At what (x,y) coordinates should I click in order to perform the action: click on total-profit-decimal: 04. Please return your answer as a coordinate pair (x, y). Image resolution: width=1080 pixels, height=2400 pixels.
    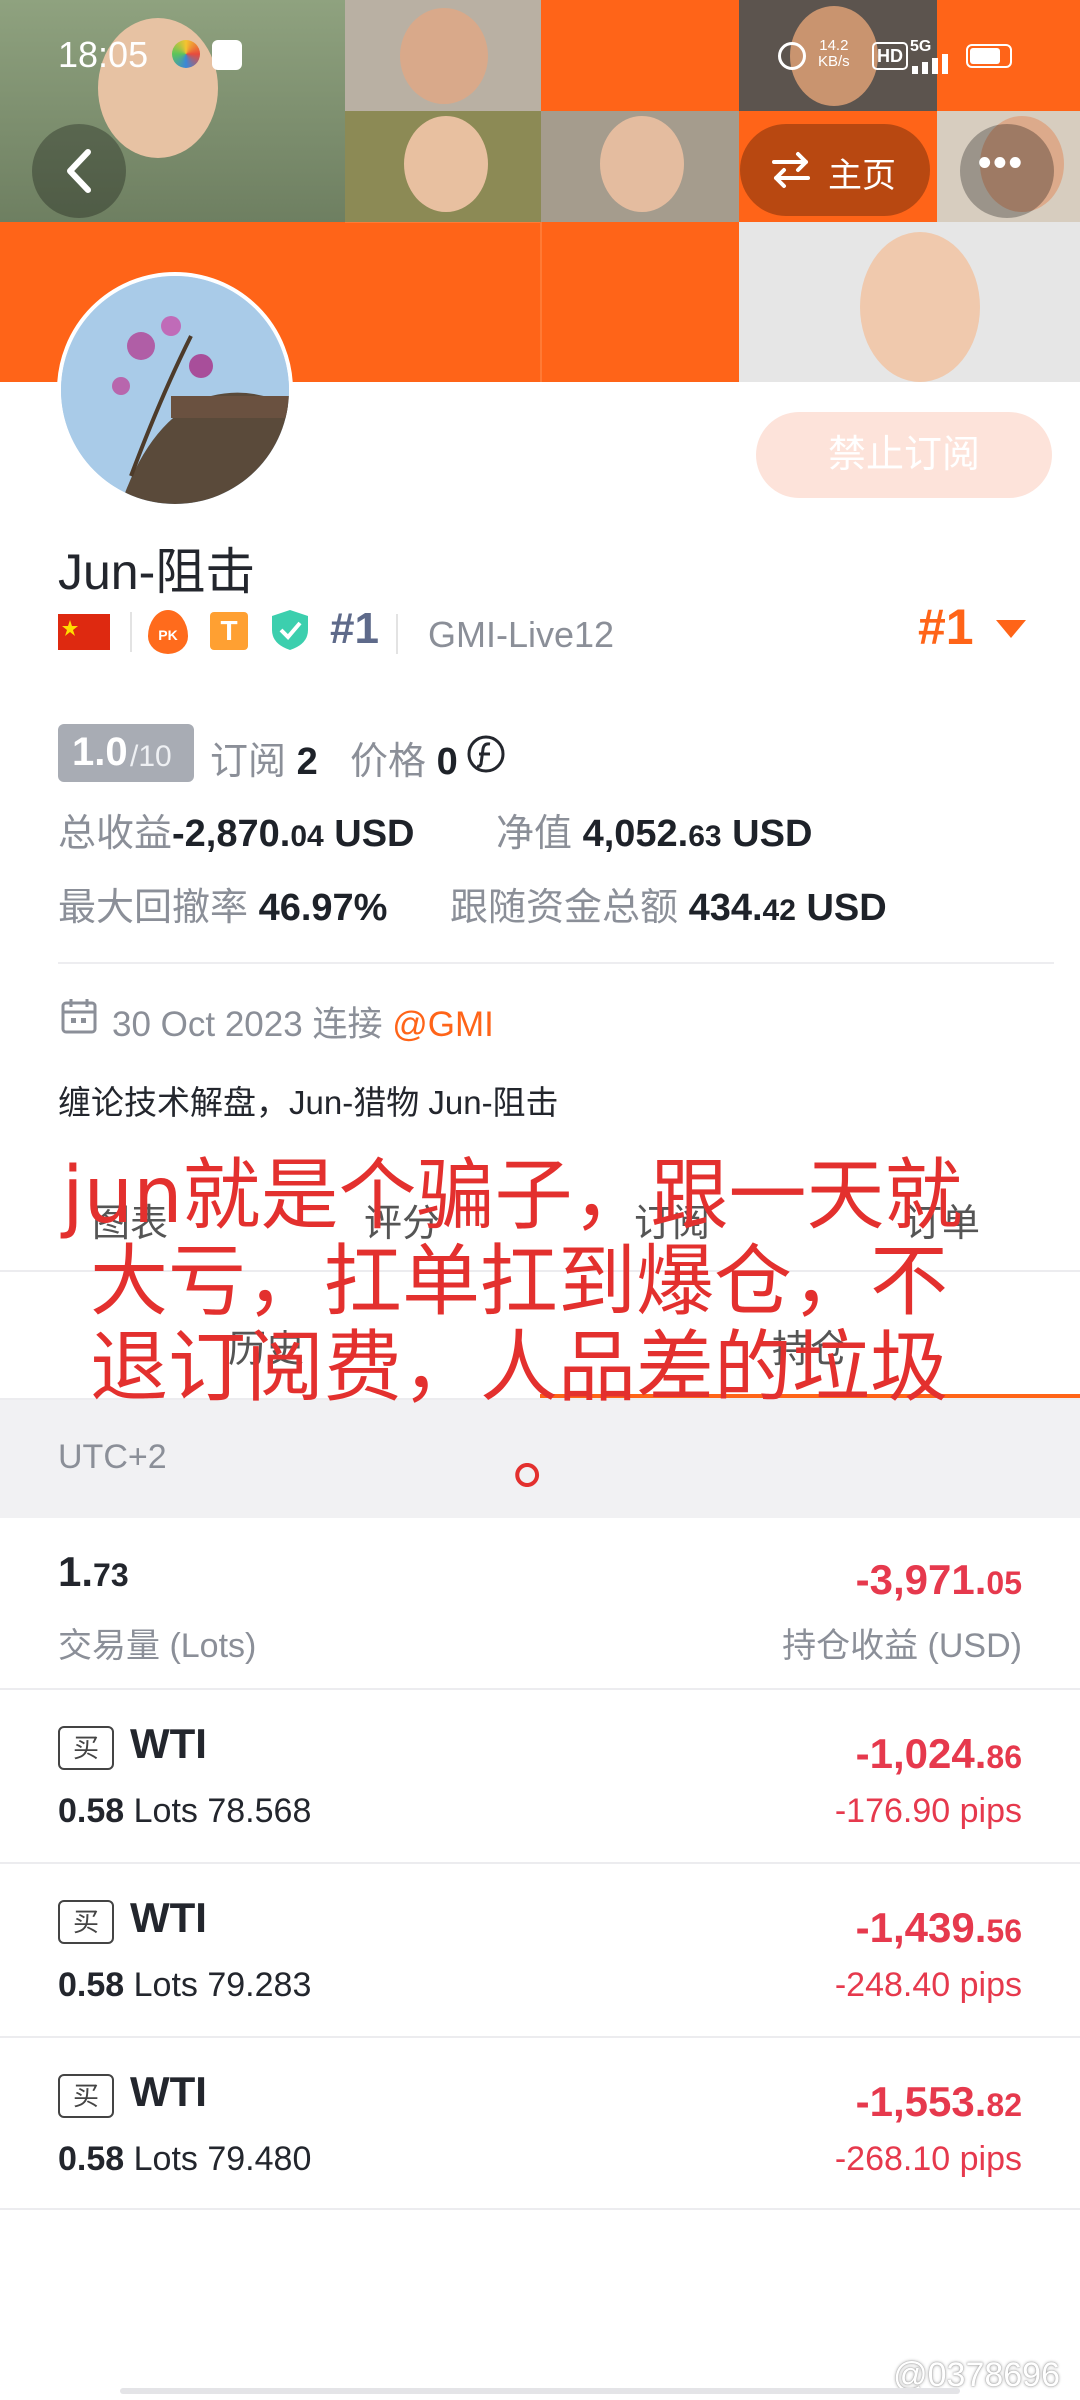
    Looking at the image, I should click on (307, 836).